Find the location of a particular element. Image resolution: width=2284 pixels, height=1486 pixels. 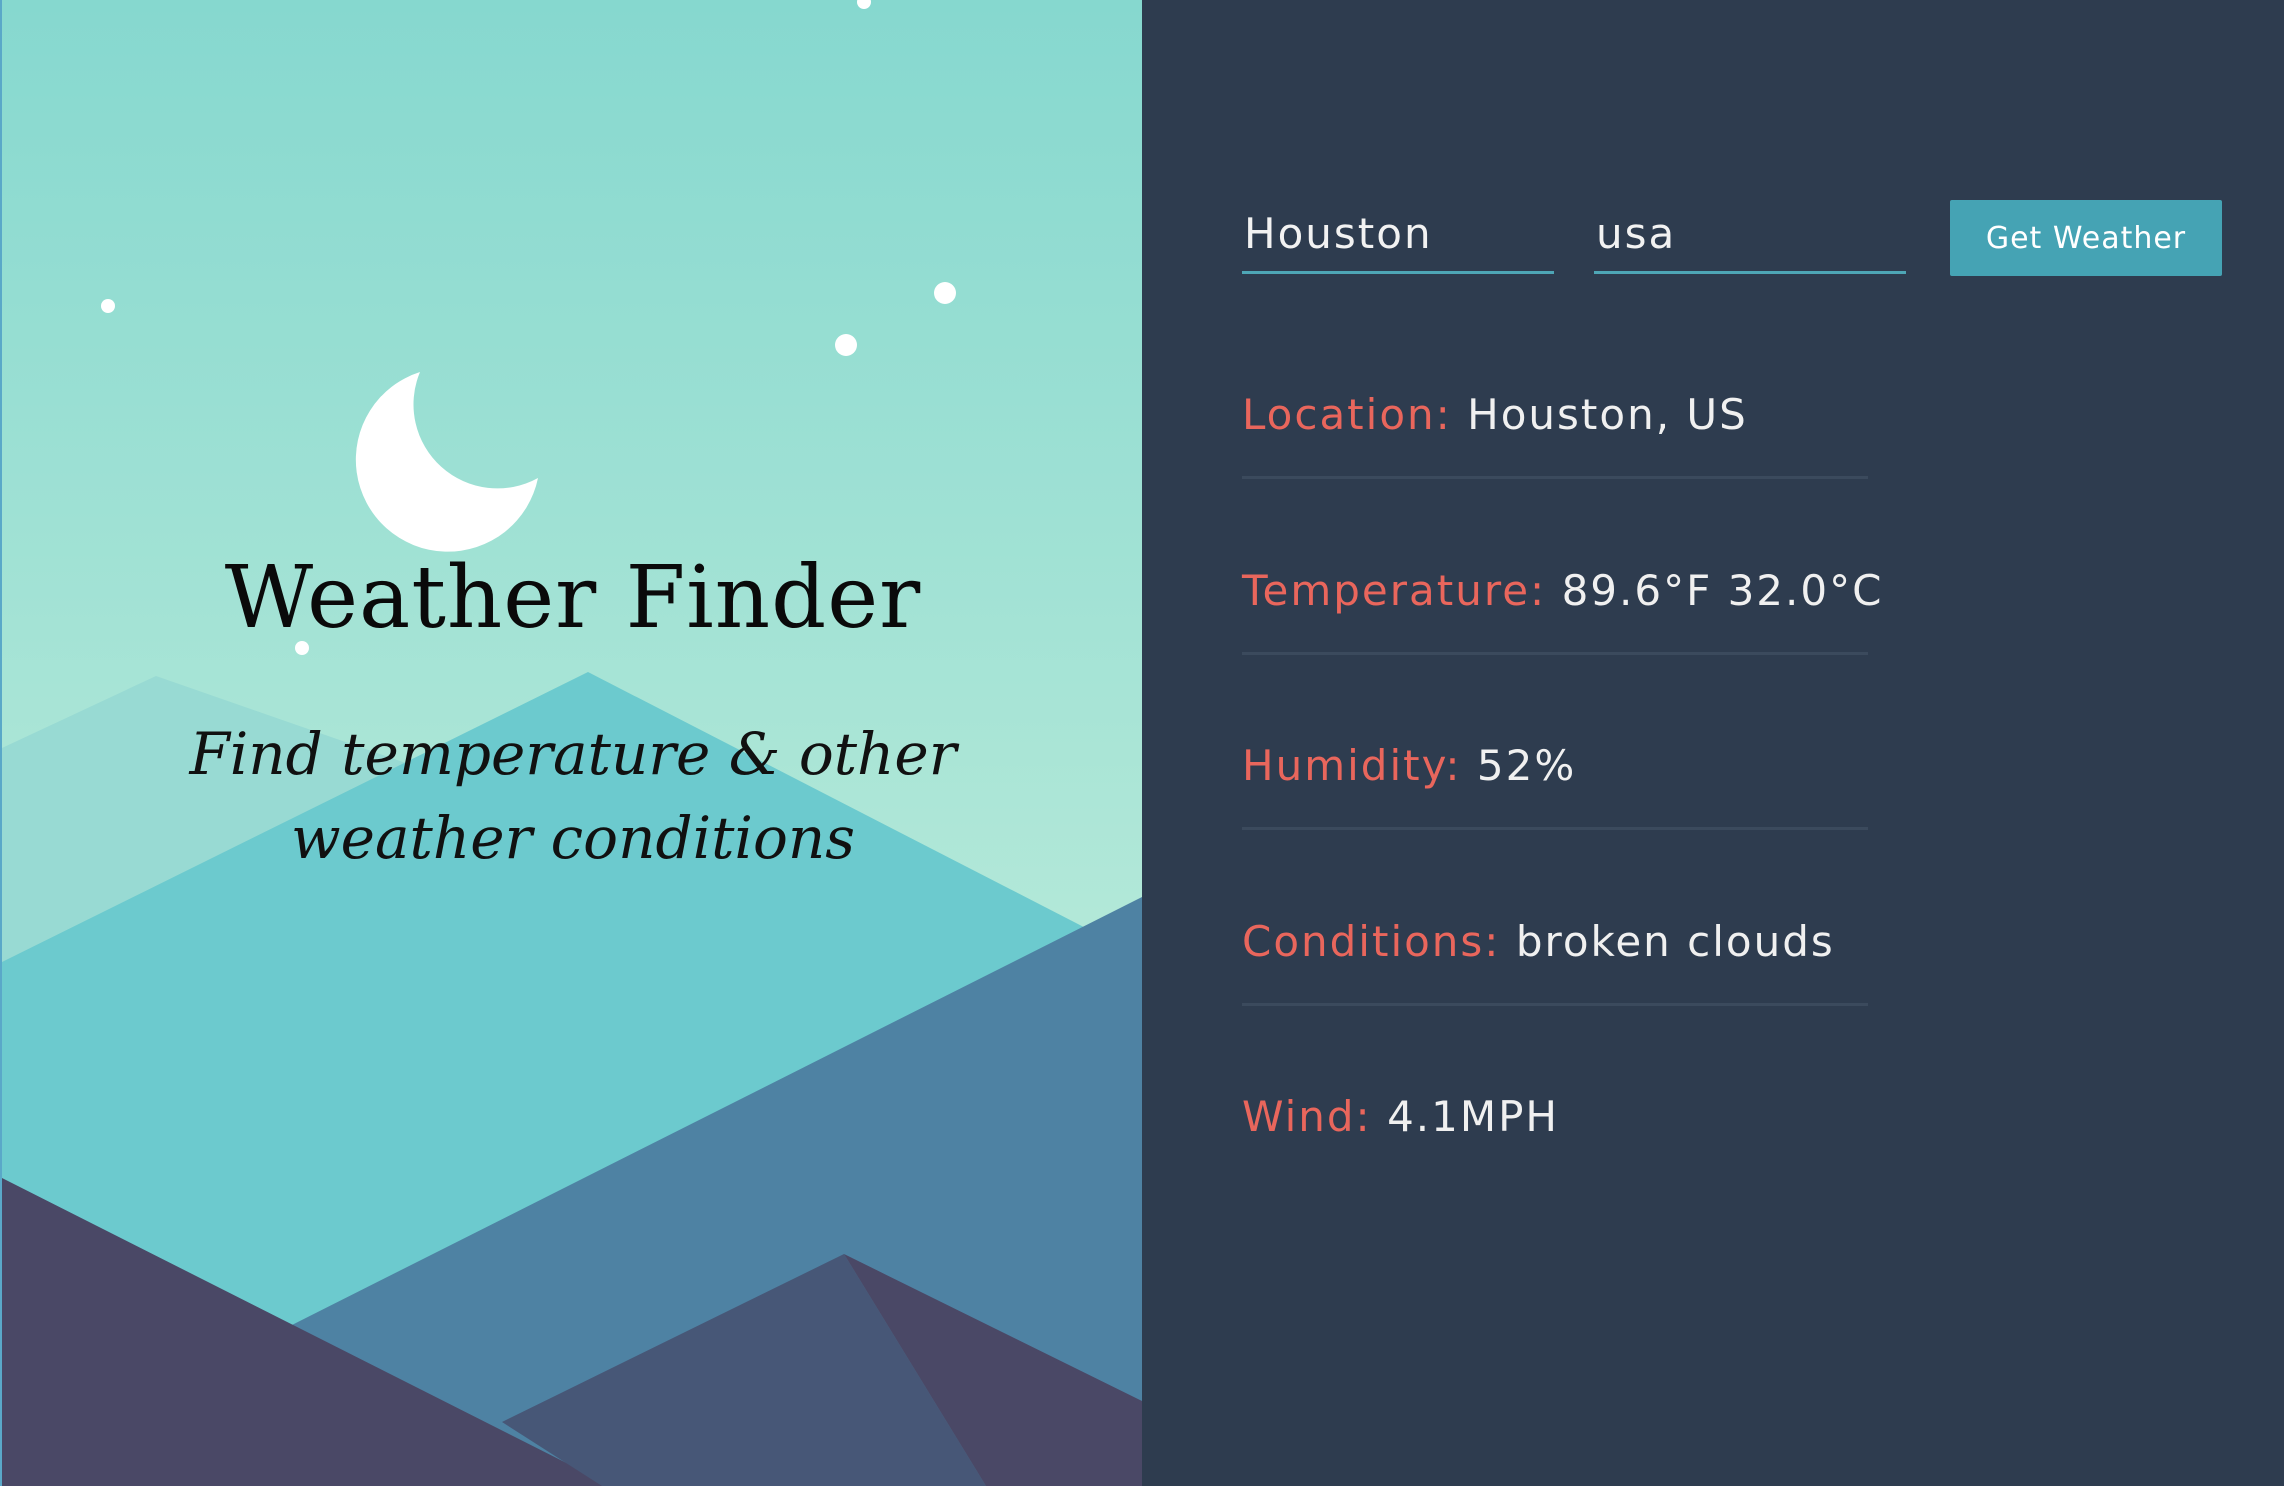

humidity-label: Humidity: is located at coordinates (1359, 765).